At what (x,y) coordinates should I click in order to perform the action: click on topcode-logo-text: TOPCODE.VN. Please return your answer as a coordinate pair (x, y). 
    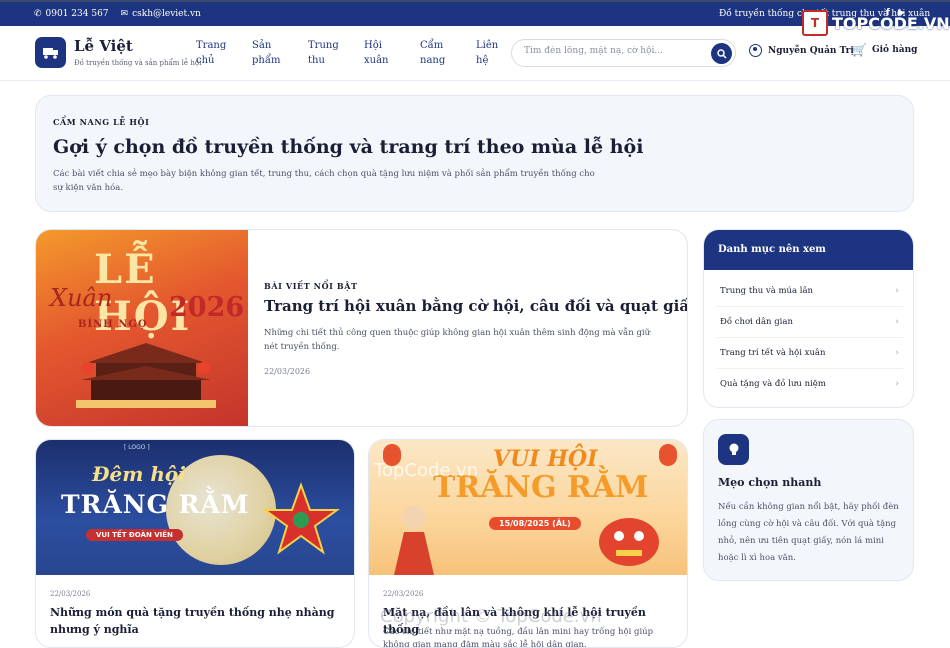
    Looking at the image, I should click on (891, 23).